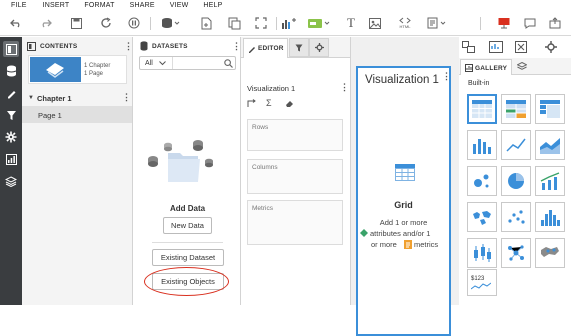  What do you see at coordinates (405, 23) in the screenshot?
I see `insert-html-icon: HTML` at bounding box center [405, 23].